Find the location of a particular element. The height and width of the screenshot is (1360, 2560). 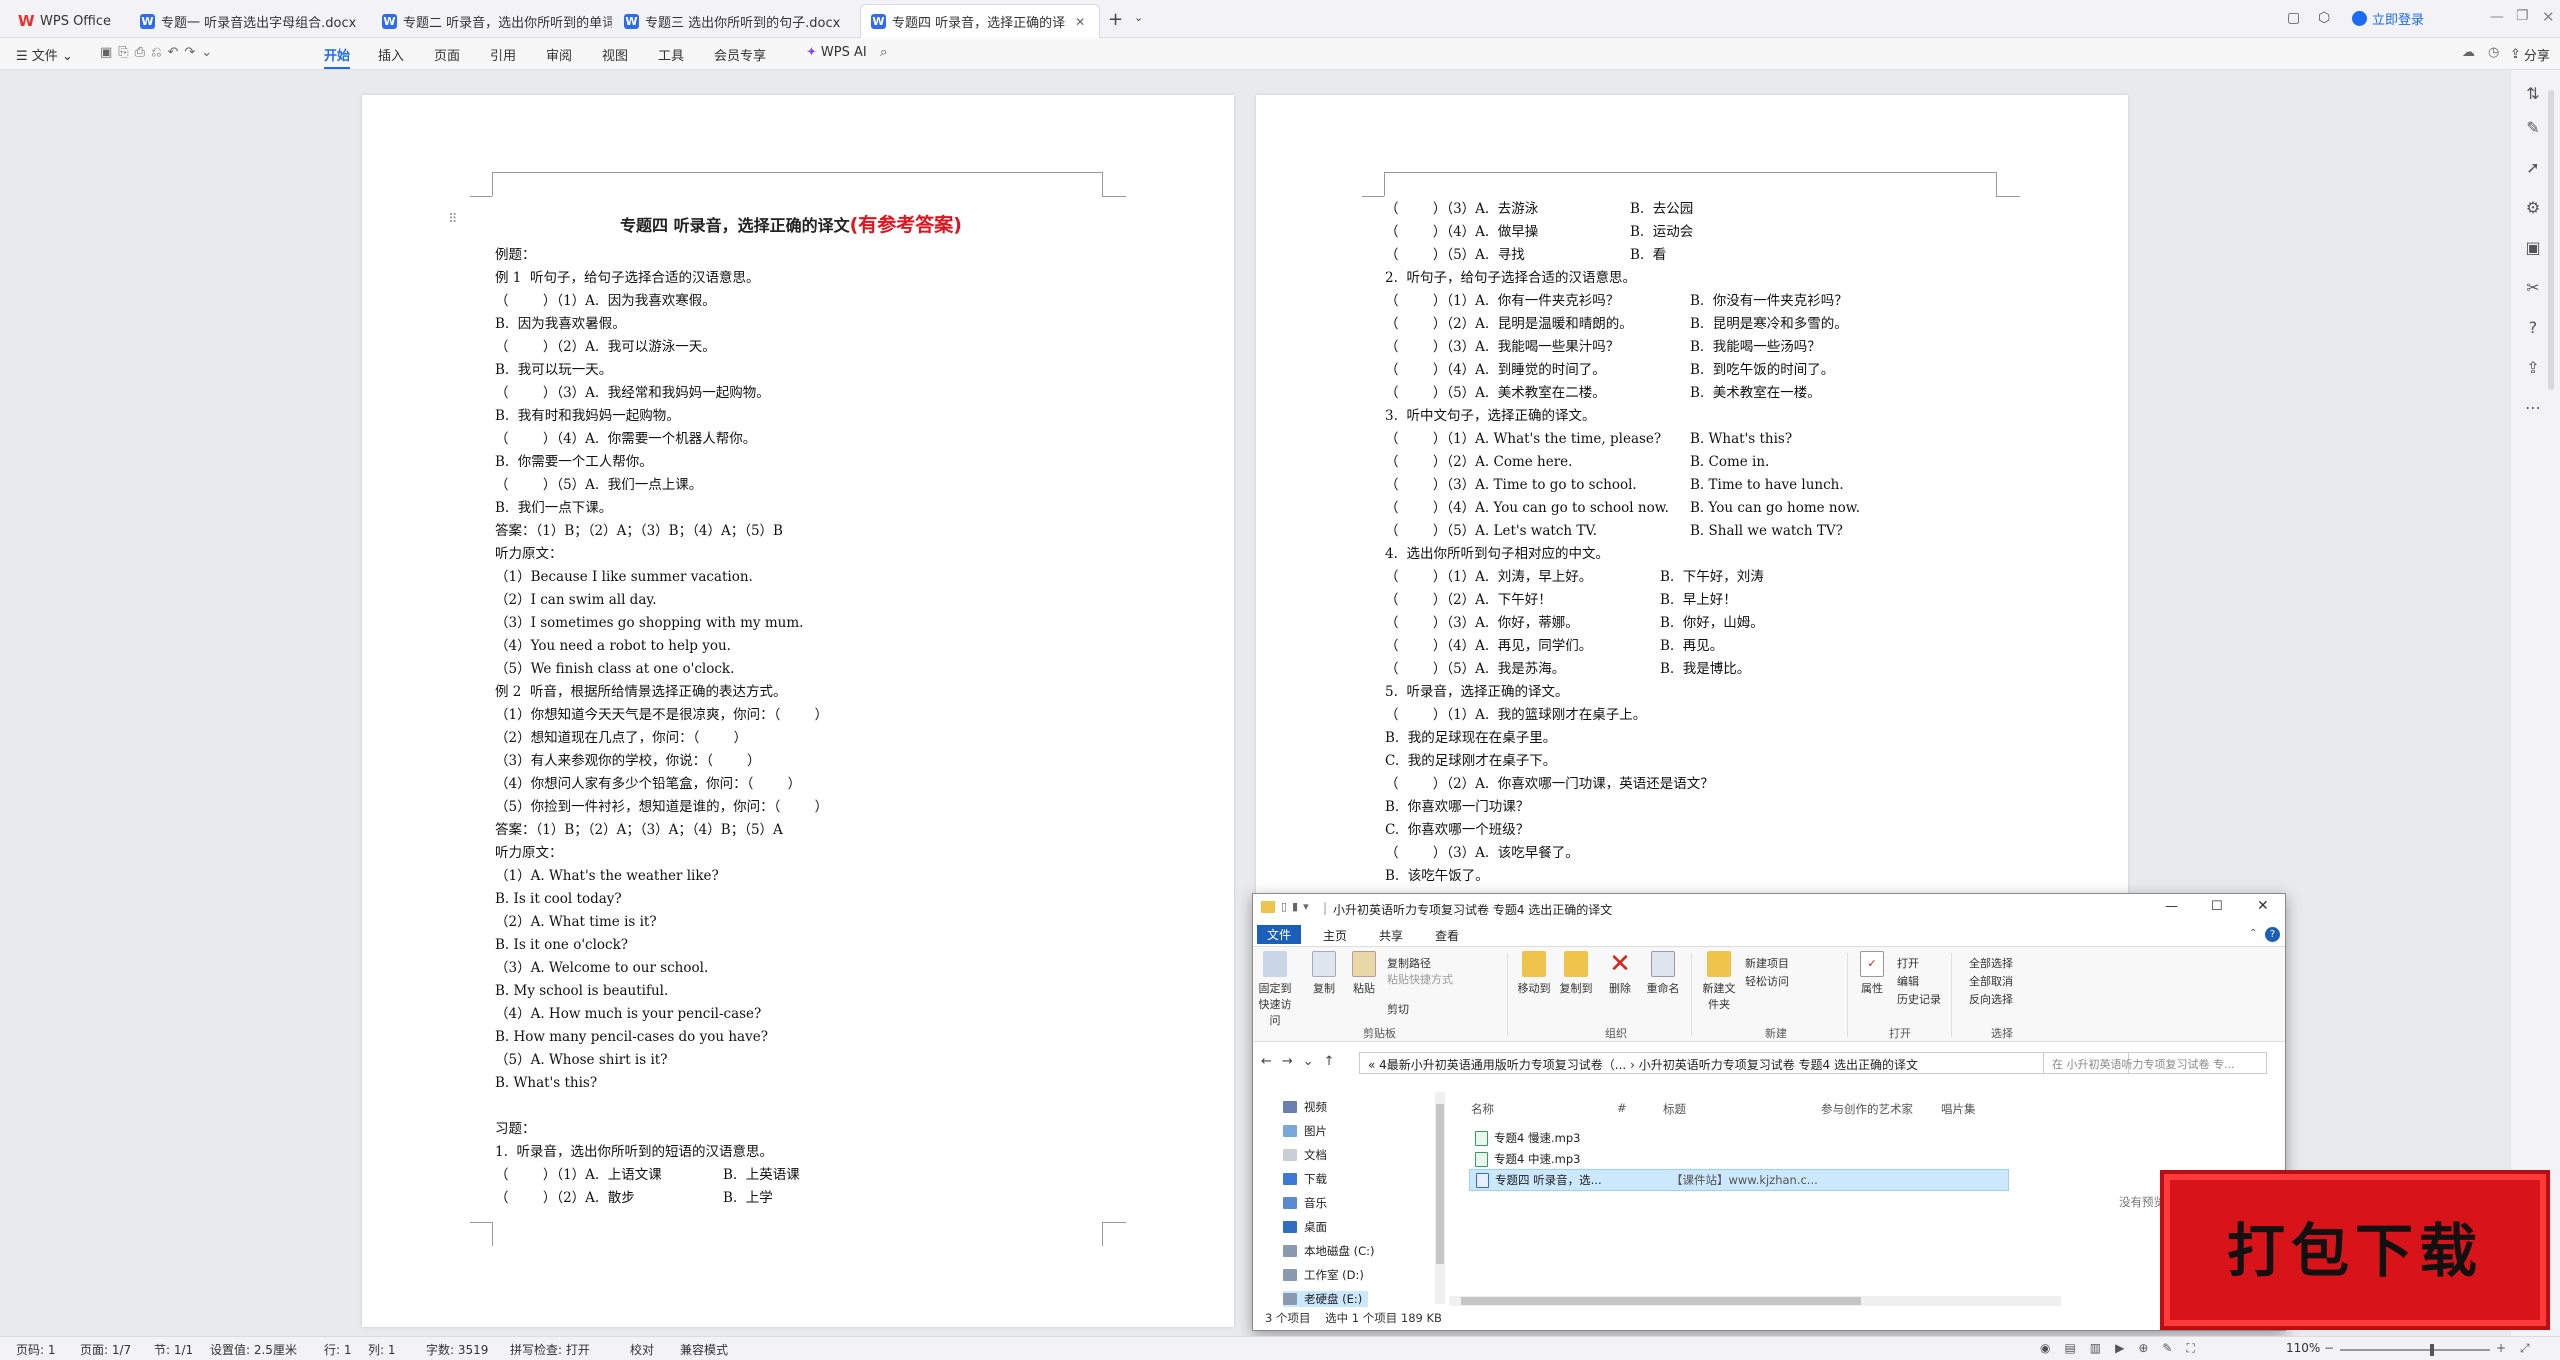

quick-access-icons: ▣⎘⎙⎌↶↷⌄ is located at coordinates (159, 52).